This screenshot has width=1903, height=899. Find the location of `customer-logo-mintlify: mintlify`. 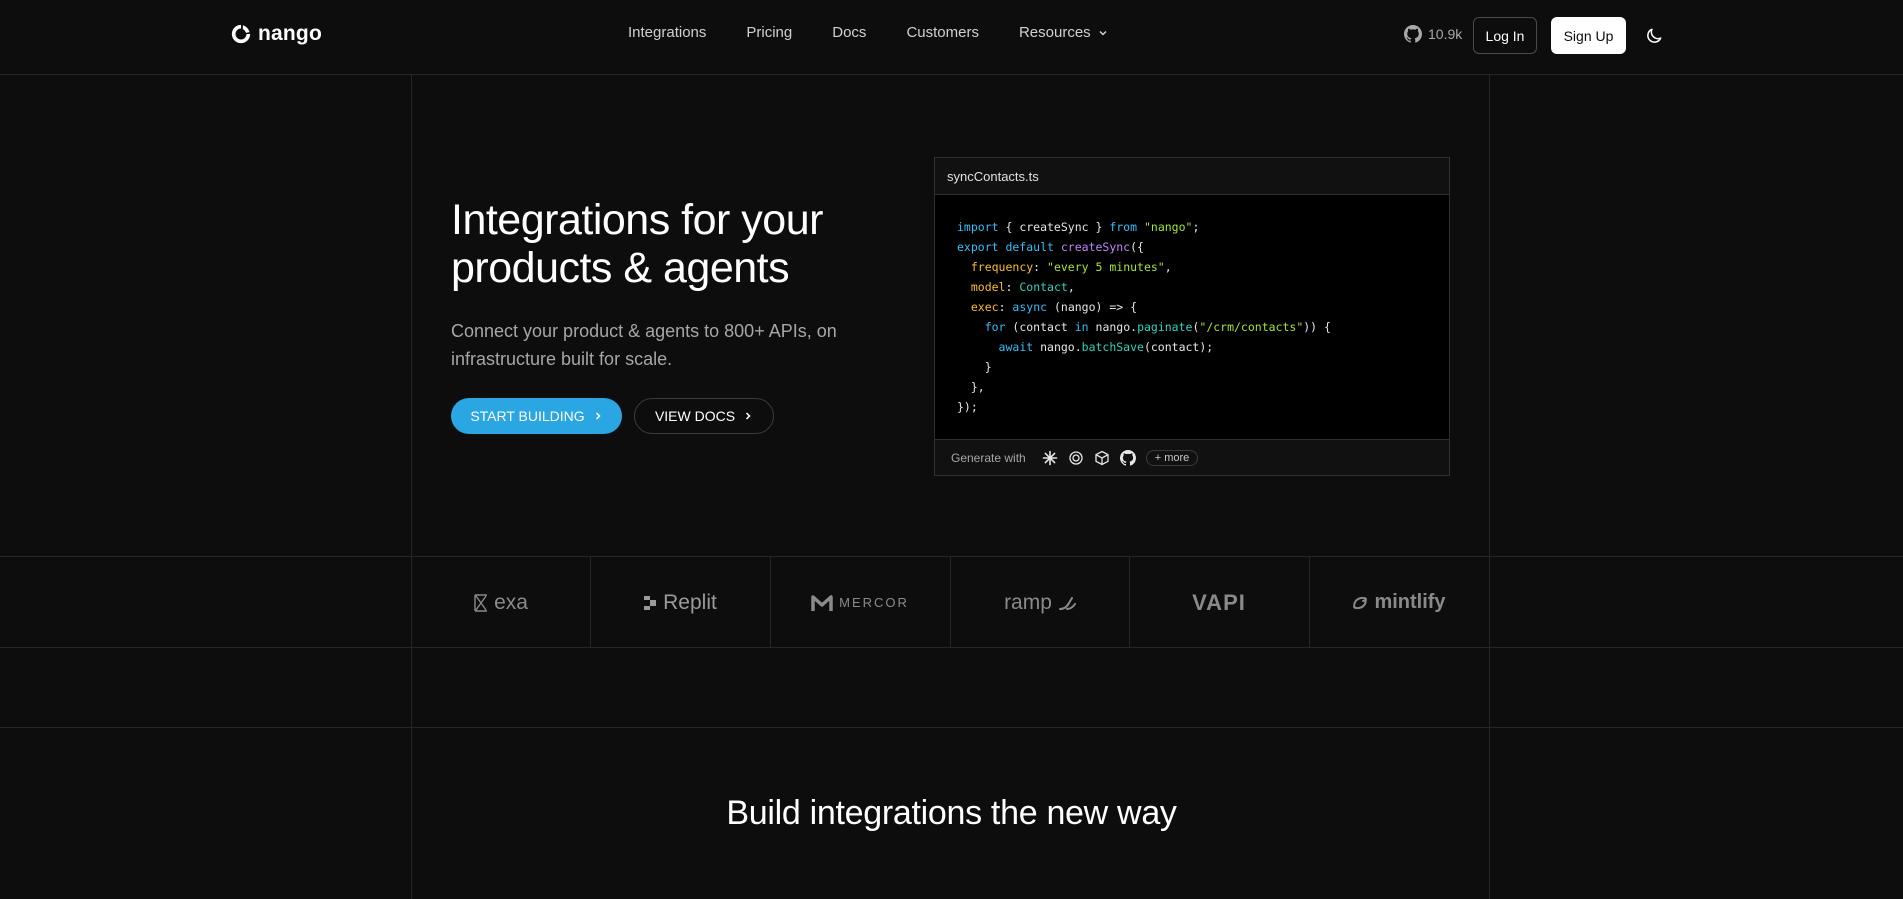

customer-logo-mintlify: mintlify is located at coordinates (1399, 602).